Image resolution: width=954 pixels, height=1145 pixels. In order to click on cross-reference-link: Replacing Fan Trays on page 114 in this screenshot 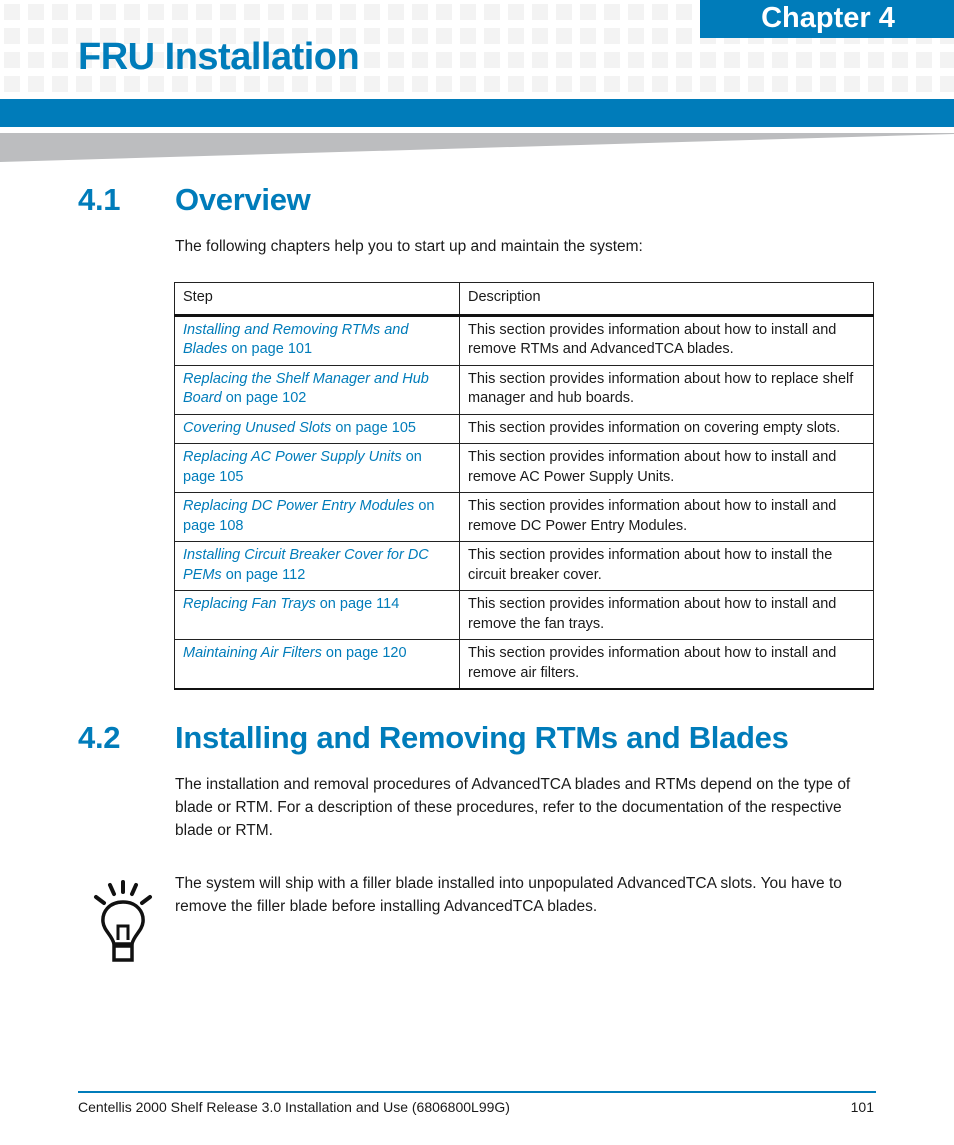, I will do `click(291, 604)`.